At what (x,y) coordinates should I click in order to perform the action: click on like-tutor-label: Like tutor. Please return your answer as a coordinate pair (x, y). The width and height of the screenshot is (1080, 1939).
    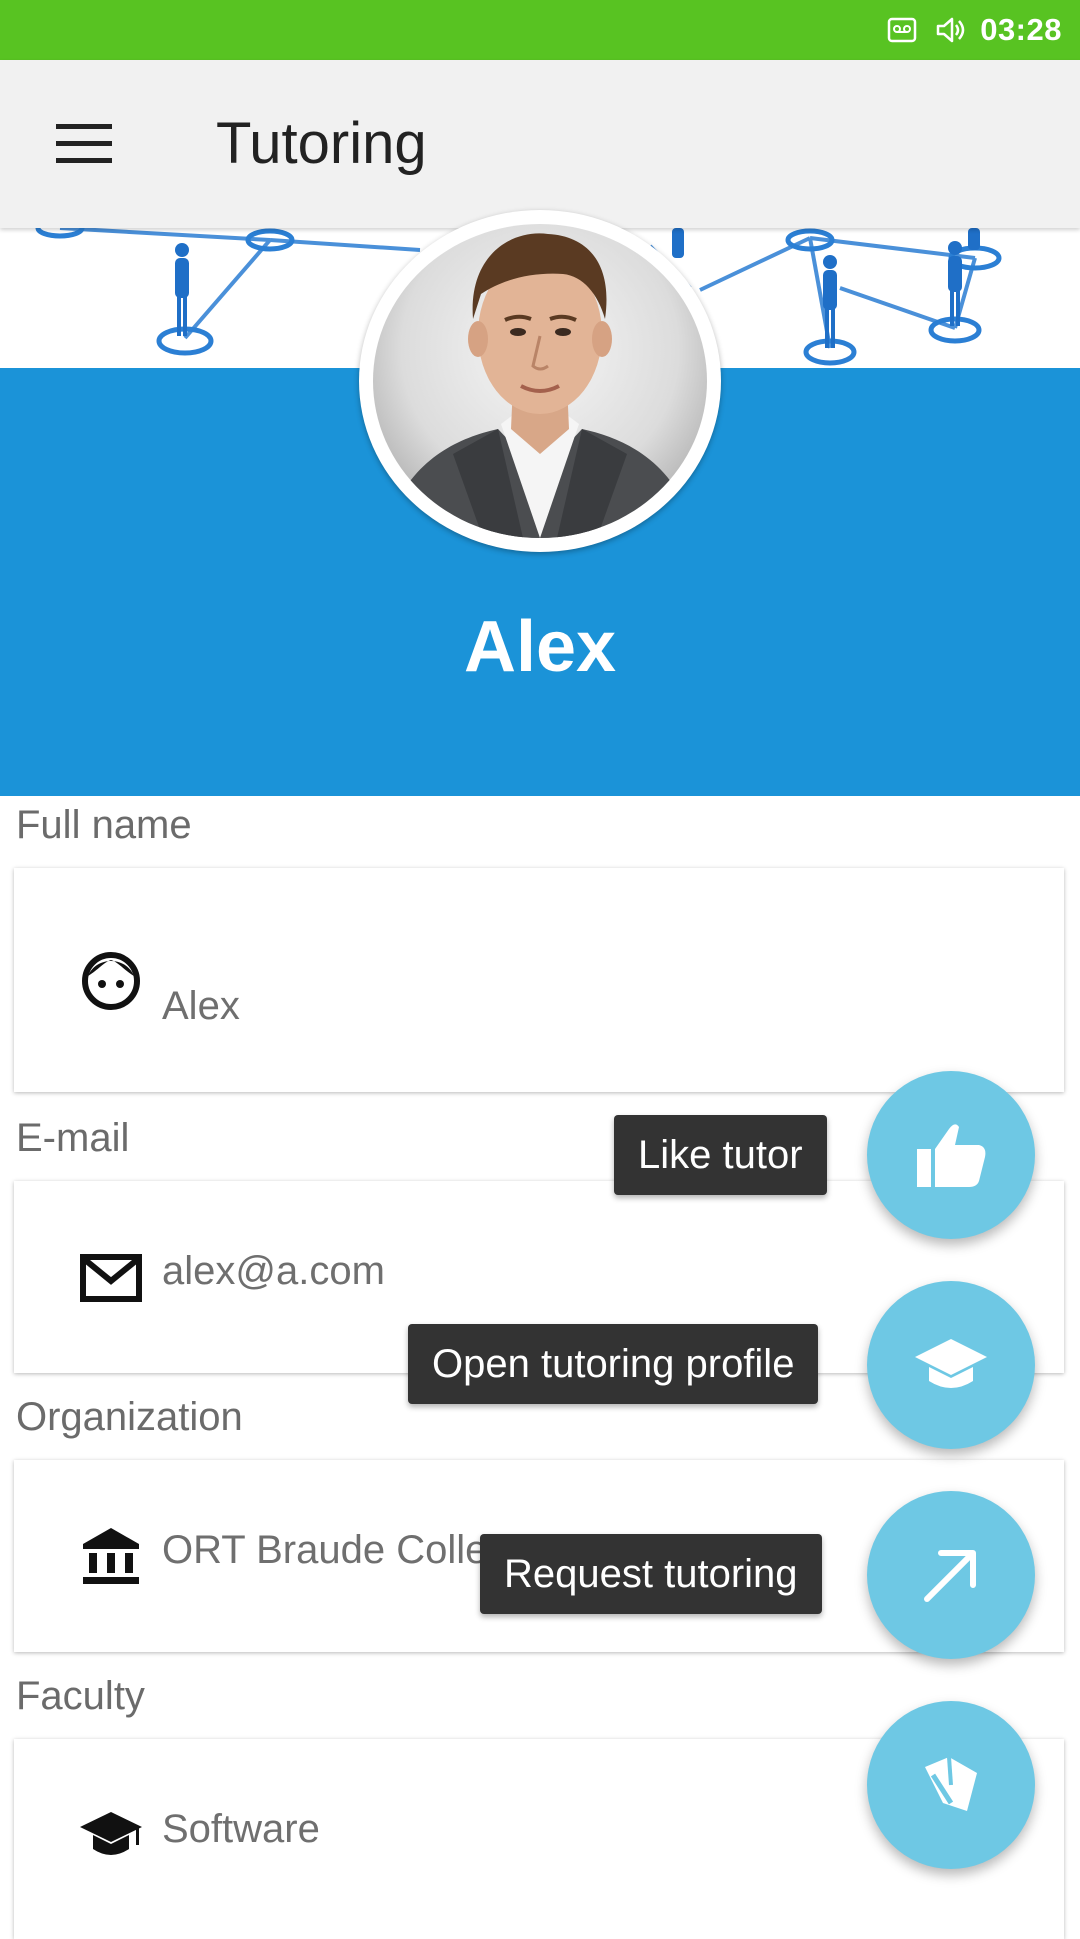
    Looking at the image, I should click on (720, 1155).